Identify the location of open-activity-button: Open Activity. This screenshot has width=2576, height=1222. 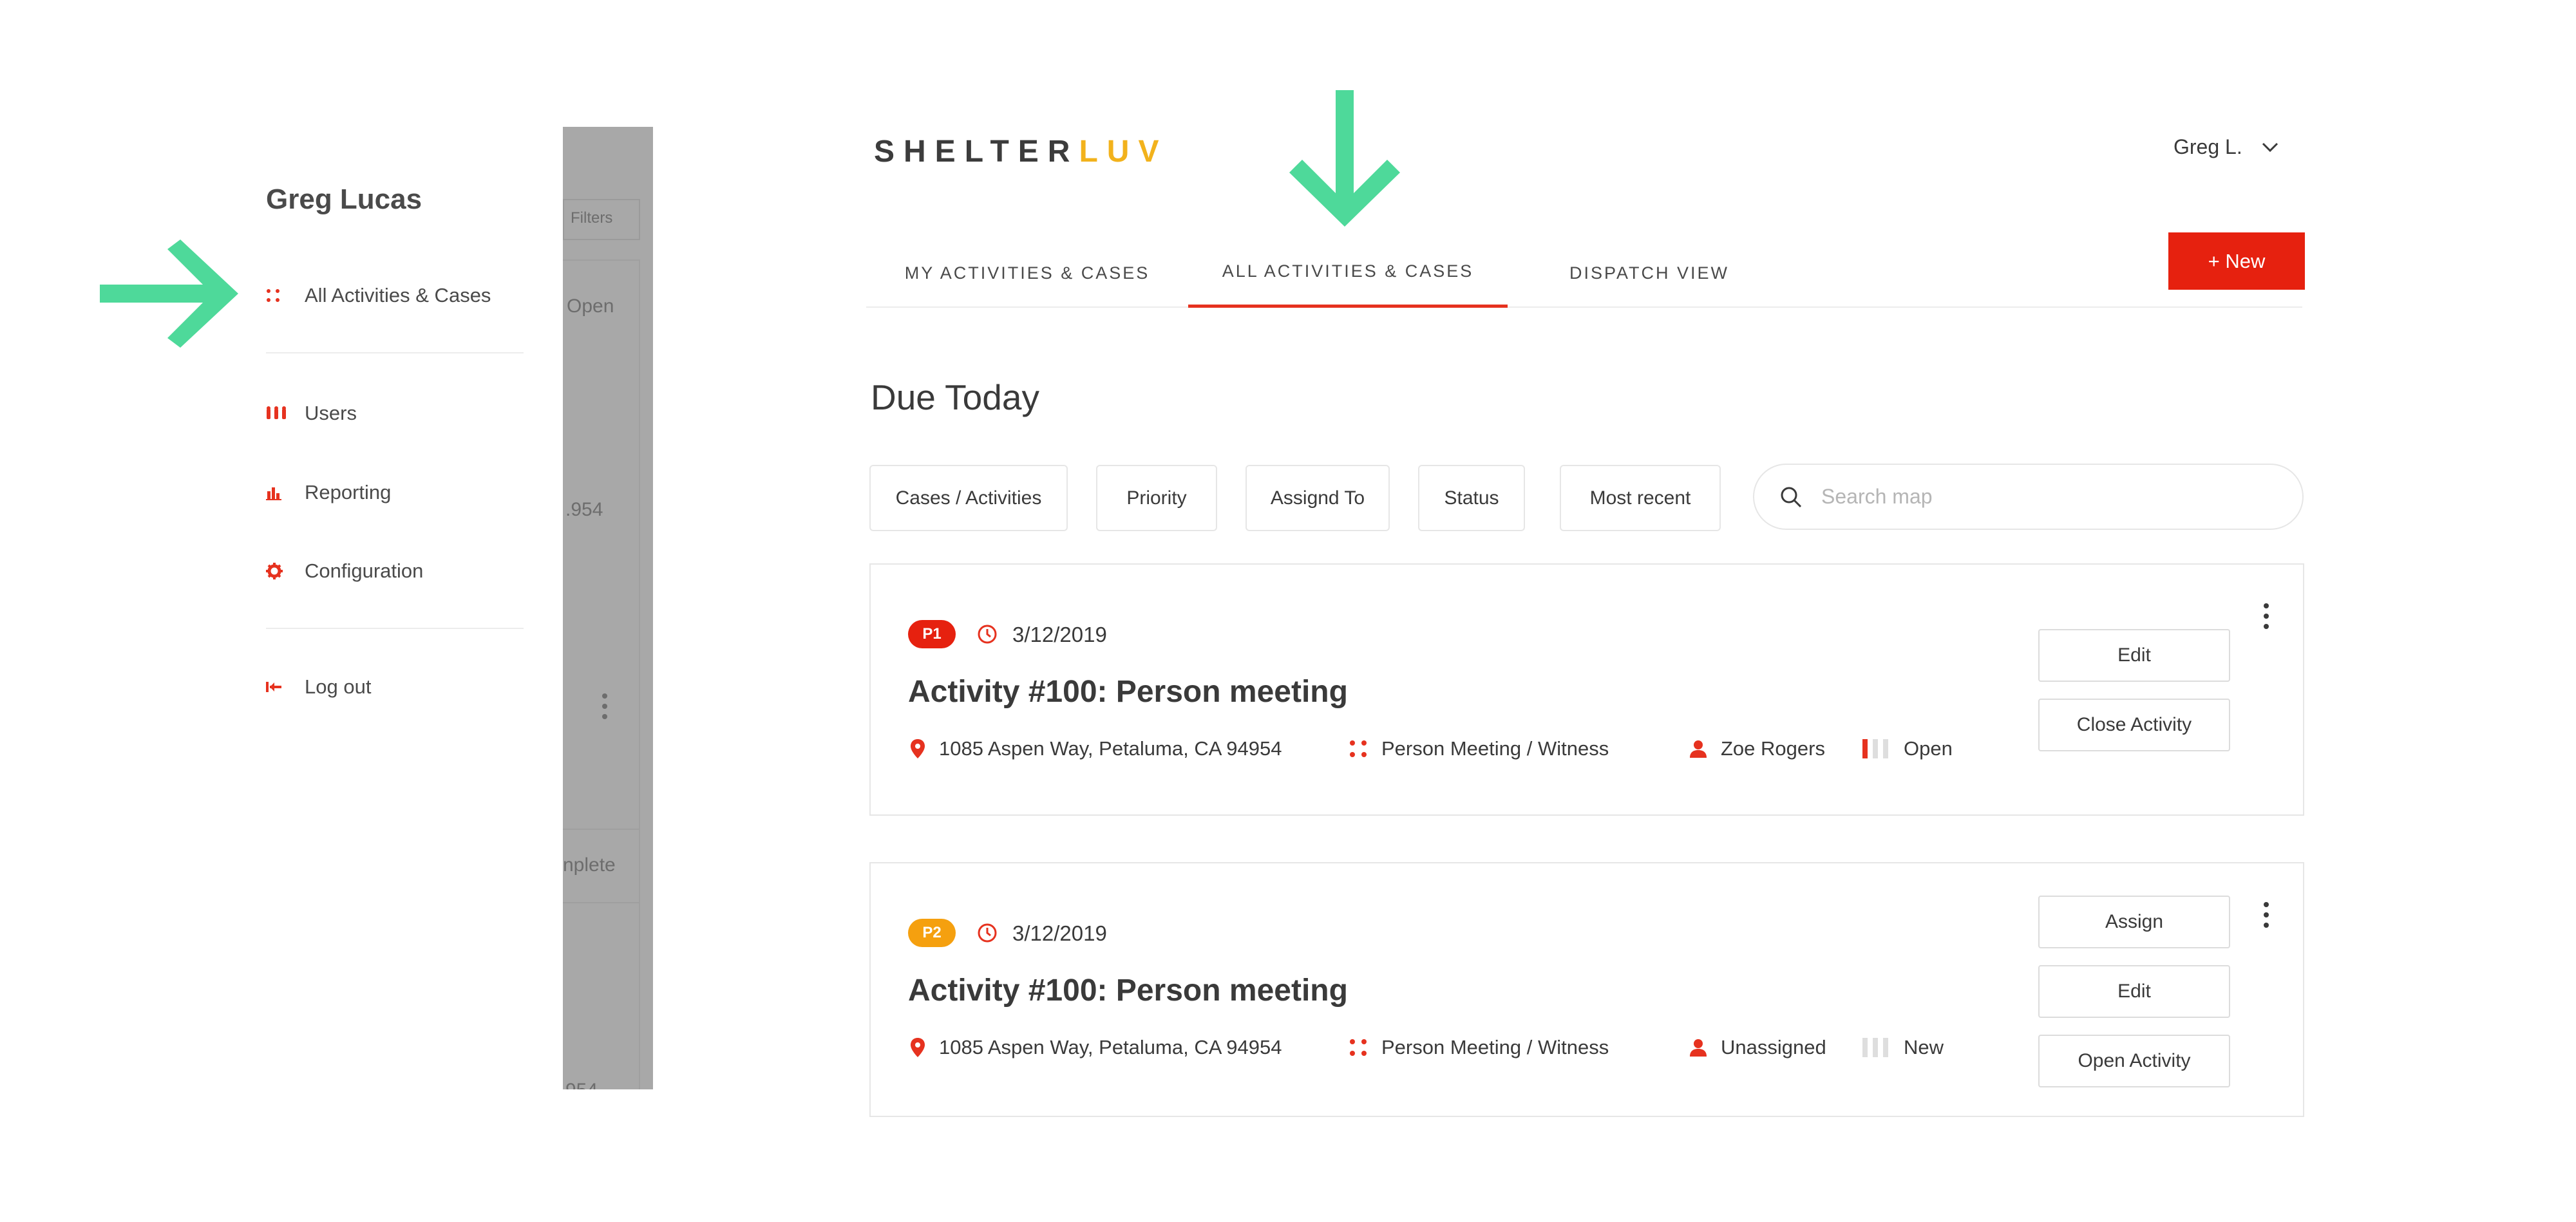
(2134, 1061).